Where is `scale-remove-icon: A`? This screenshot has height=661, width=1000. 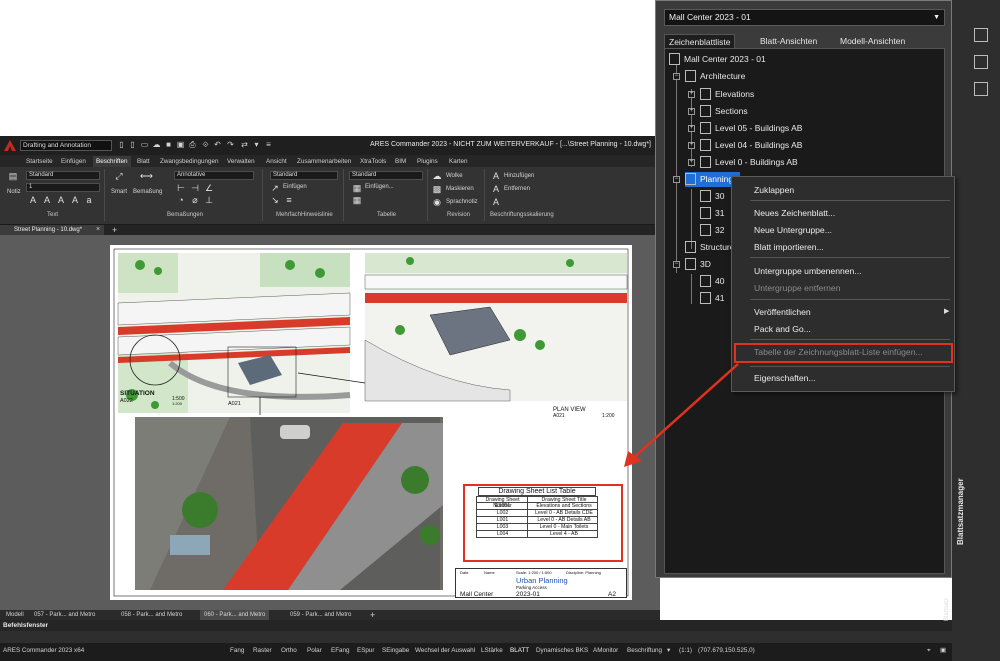
scale-remove-icon: A is located at coordinates (496, 189).